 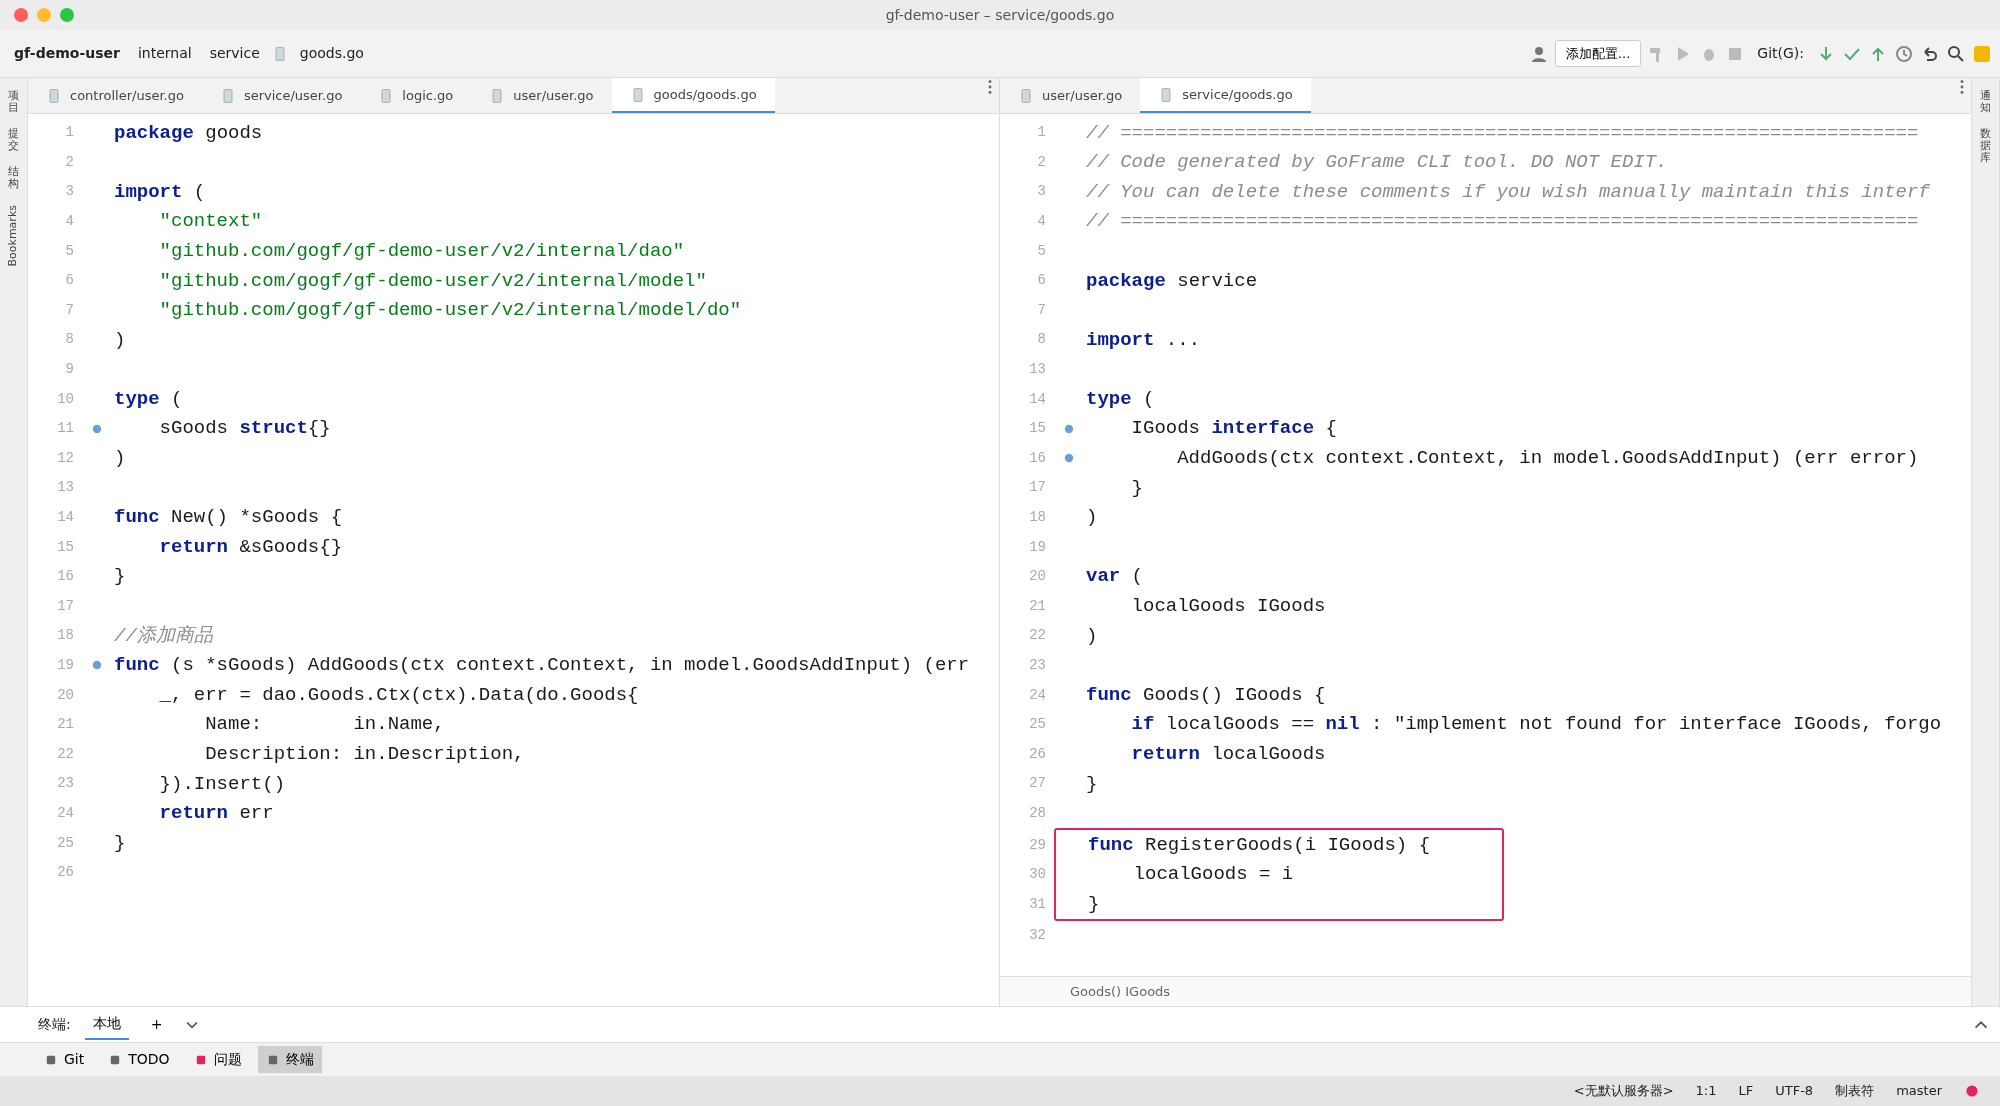 What do you see at coordinates (1706, 1091) in the screenshot?
I see `status-item: 1:1` at bounding box center [1706, 1091].